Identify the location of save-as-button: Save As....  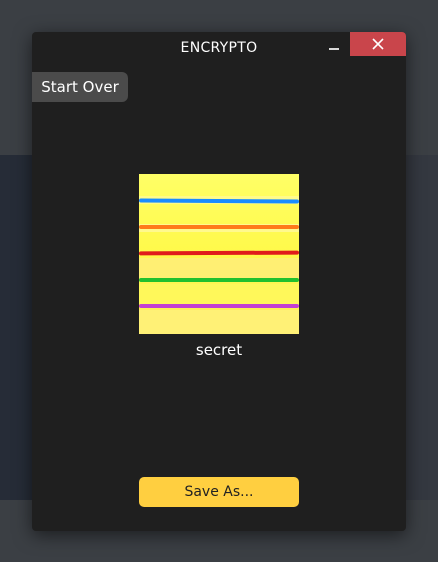
(219, 492).